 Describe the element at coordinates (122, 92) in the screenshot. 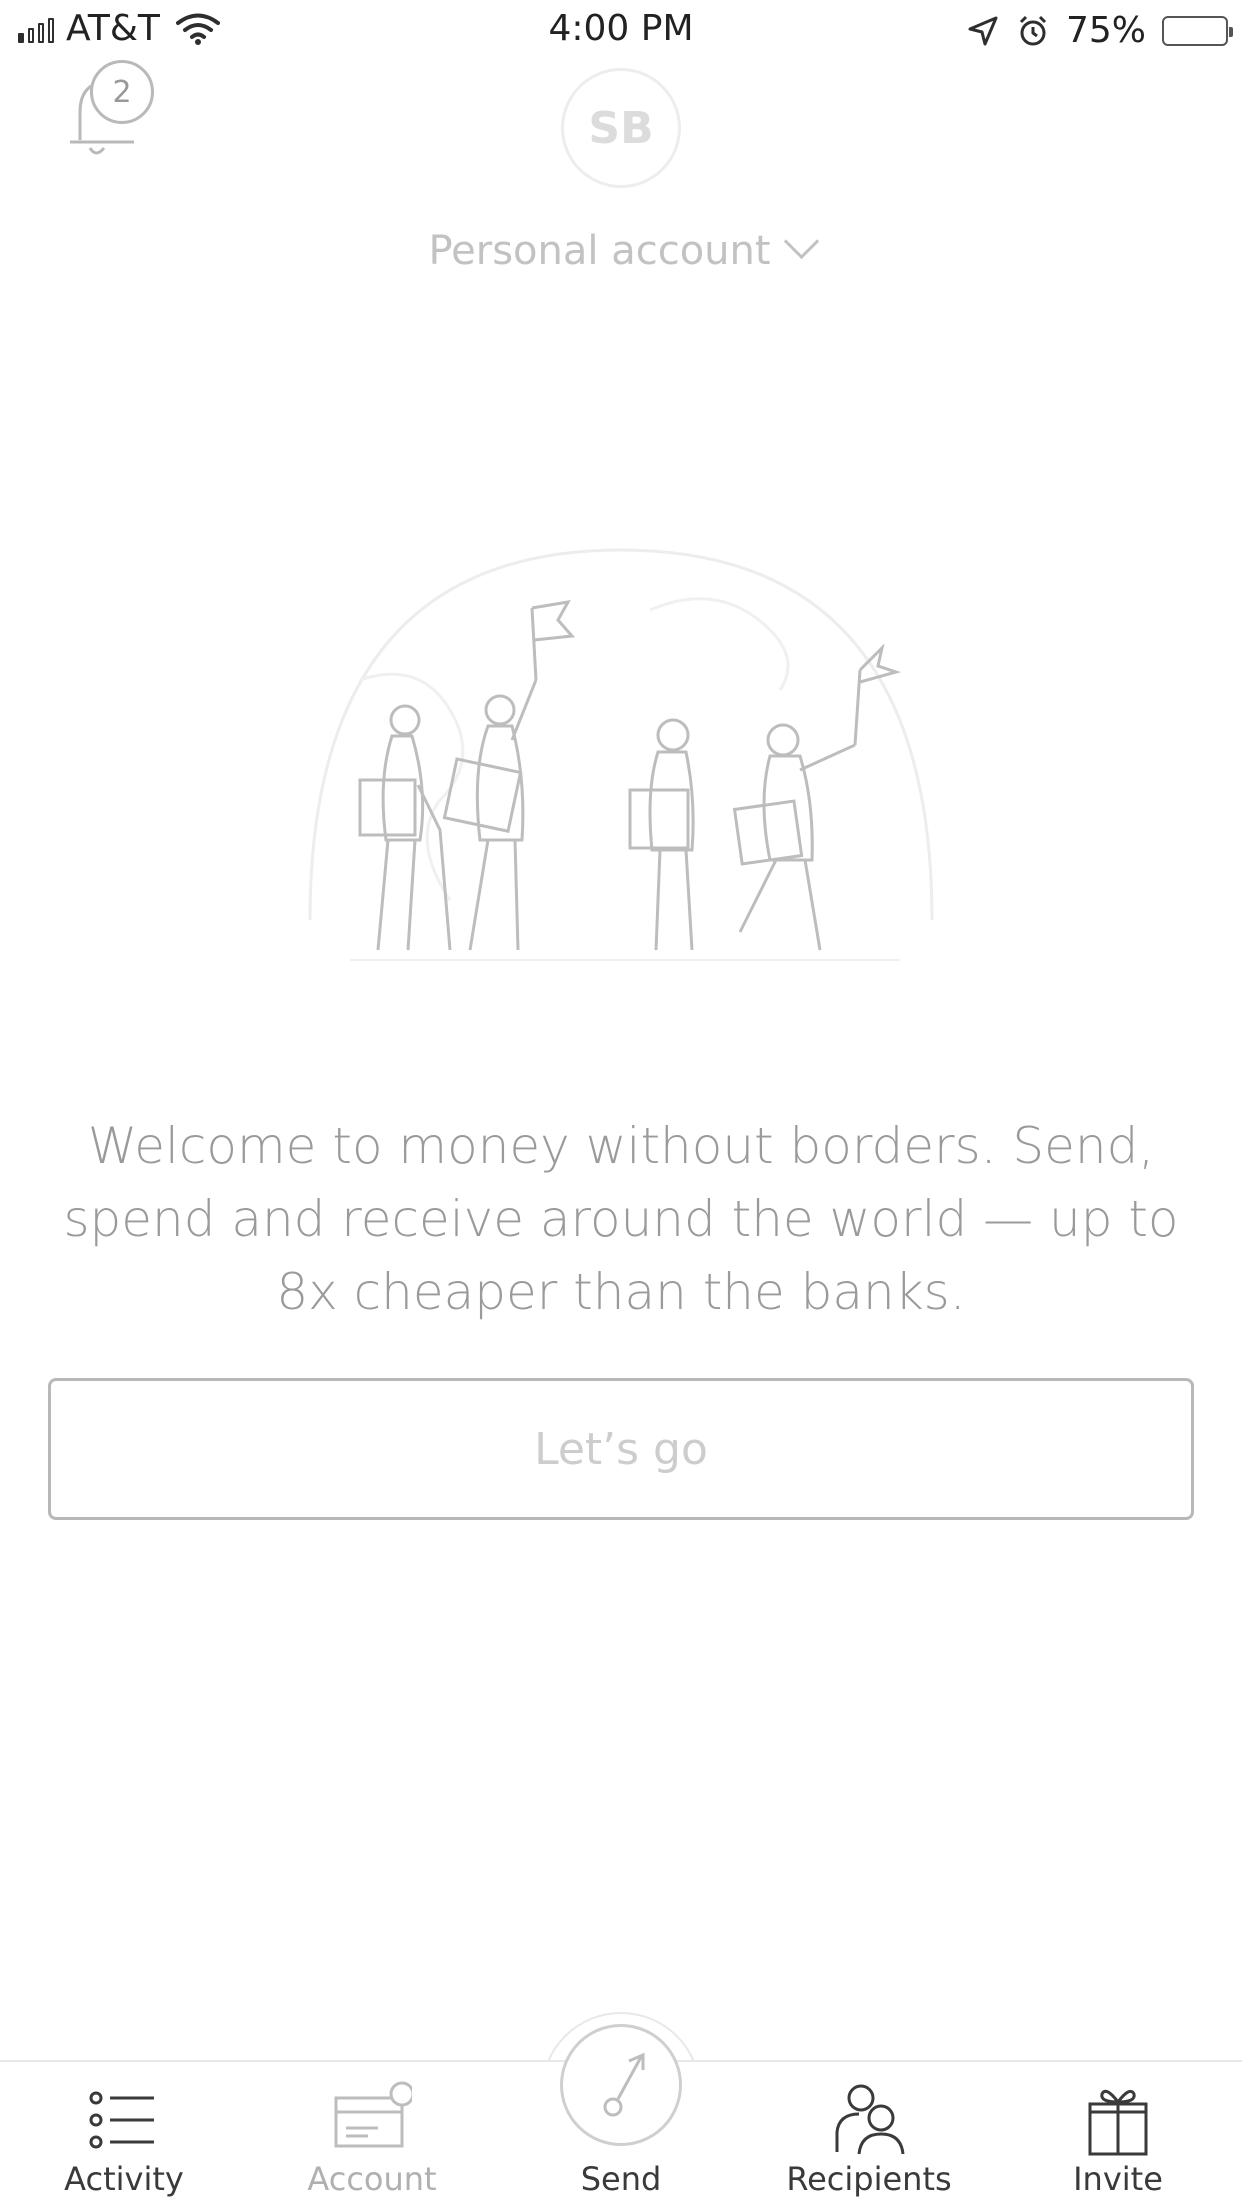

I see `notification-badge: 2` at that location.